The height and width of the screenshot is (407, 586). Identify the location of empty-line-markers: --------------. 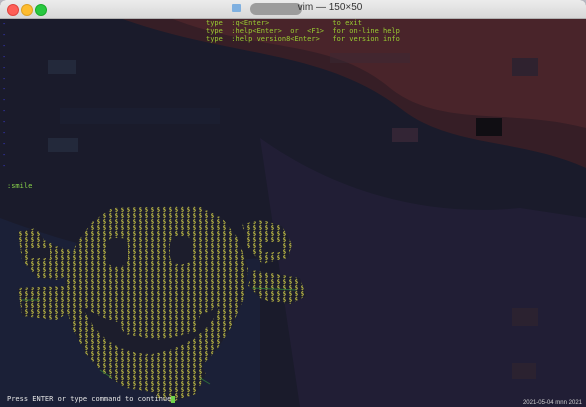
(4, 95).